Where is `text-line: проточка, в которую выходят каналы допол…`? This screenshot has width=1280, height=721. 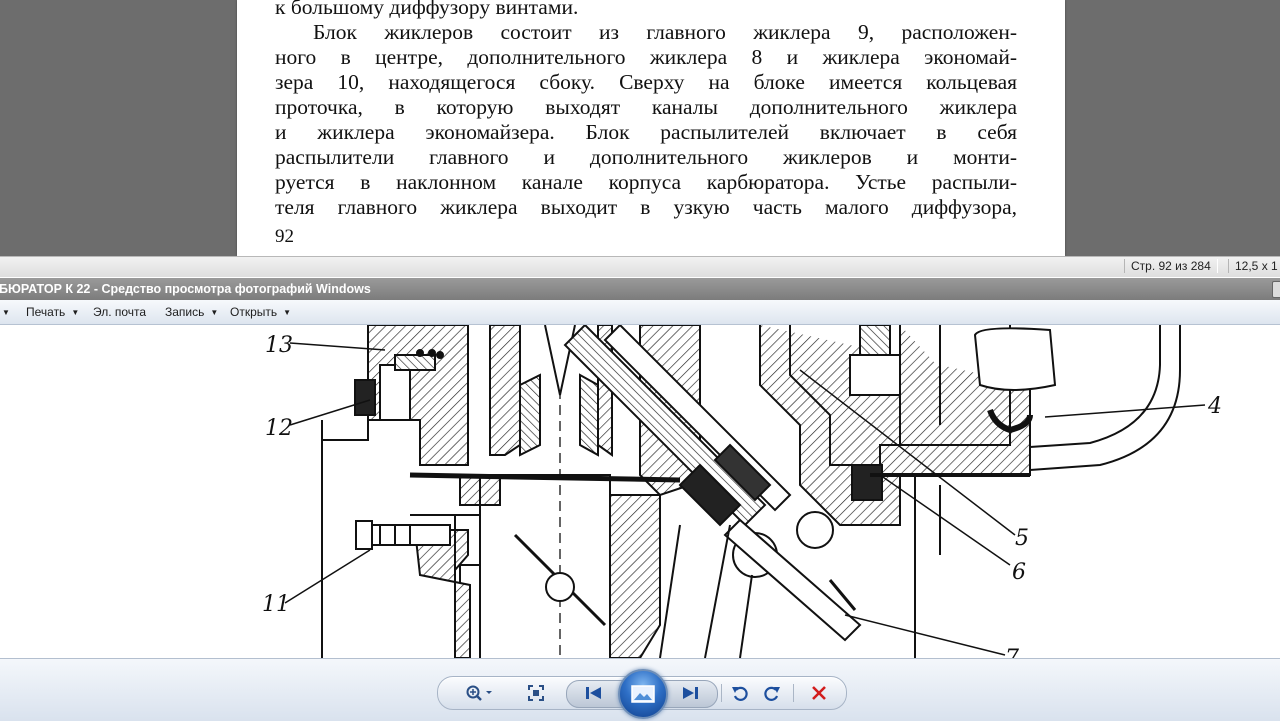
text-line: проточка, в которую выходят каналы допол… is located at coordinates (646, 107).